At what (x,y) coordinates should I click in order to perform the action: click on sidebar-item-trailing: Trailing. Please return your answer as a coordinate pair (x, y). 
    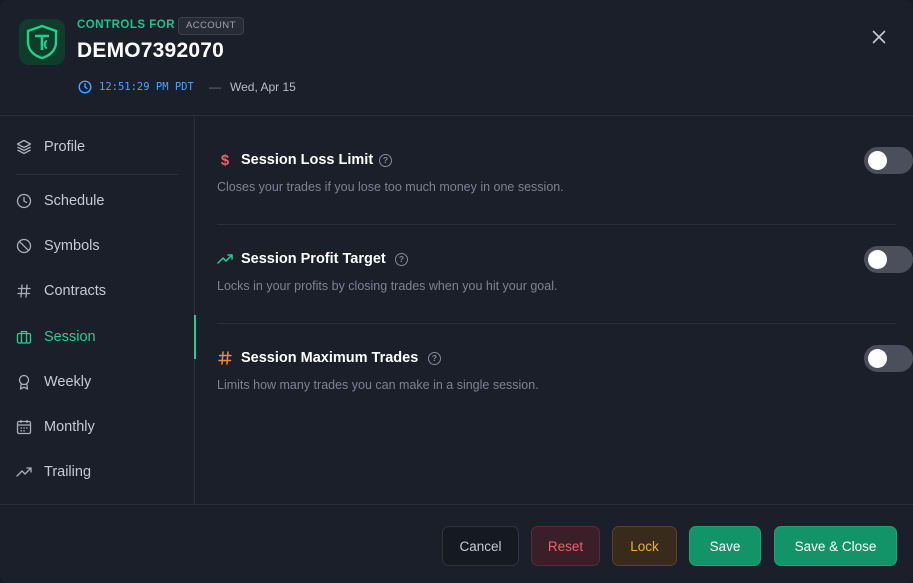
    Looking at the image, I should click on (97, 472).